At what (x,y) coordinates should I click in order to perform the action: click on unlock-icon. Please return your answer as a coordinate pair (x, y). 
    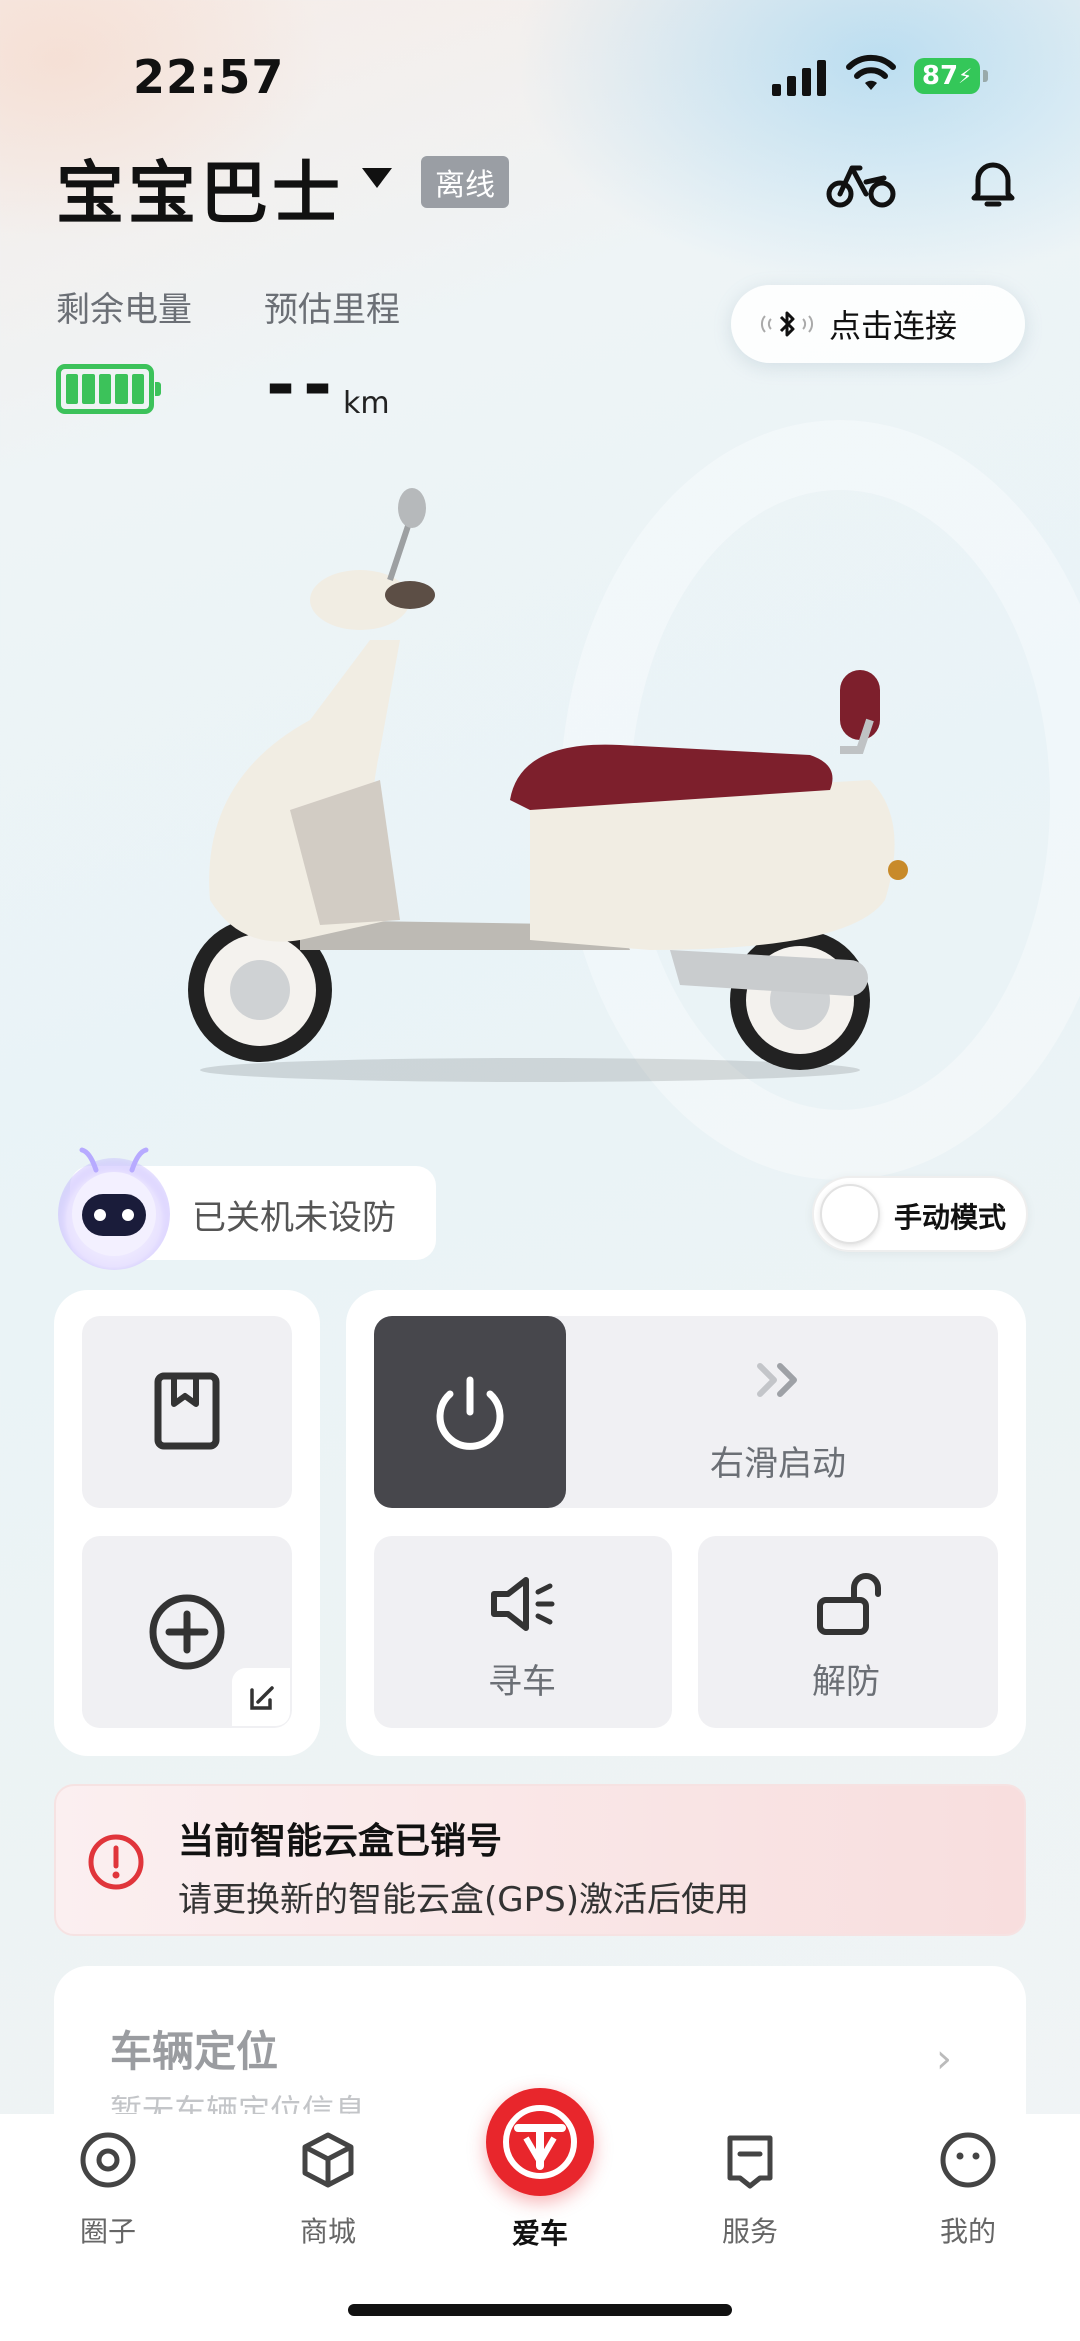
    Looking at the image, I should click on (849, 1604).